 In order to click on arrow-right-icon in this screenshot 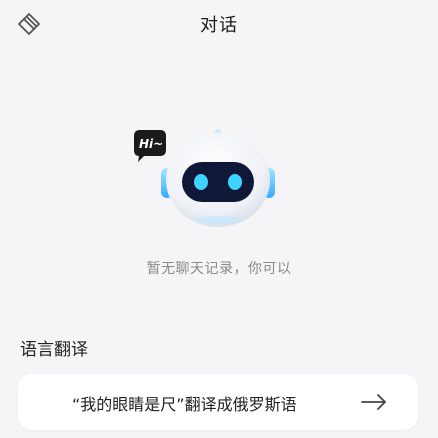, I will do `click(373, 402)`.